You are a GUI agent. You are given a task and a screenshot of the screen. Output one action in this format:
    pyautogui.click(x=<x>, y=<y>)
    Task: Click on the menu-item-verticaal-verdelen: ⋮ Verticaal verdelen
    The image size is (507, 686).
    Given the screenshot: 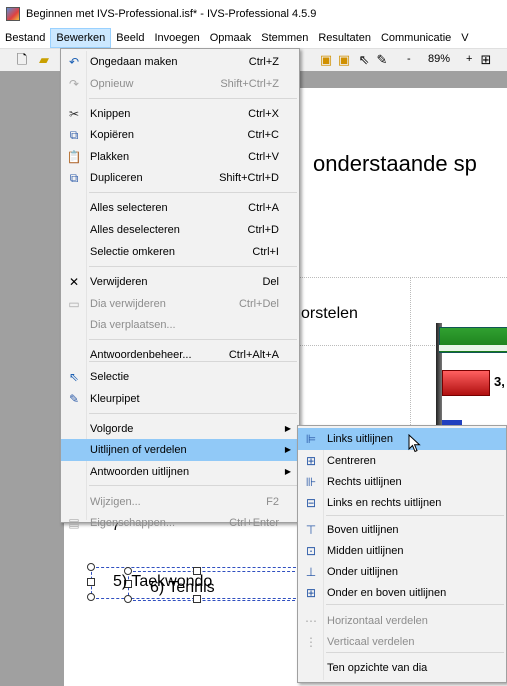 What is the action you would take?
    pyautogui.click(x=402, y=642)
    